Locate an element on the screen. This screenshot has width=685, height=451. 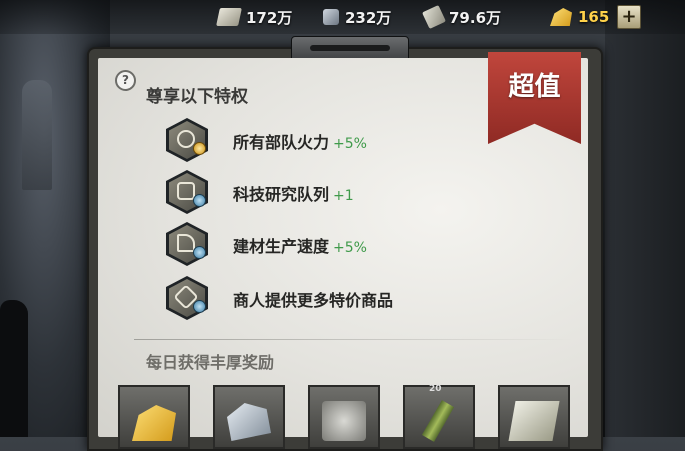
cash-bundle-icon is located at coordinates (534, 421).